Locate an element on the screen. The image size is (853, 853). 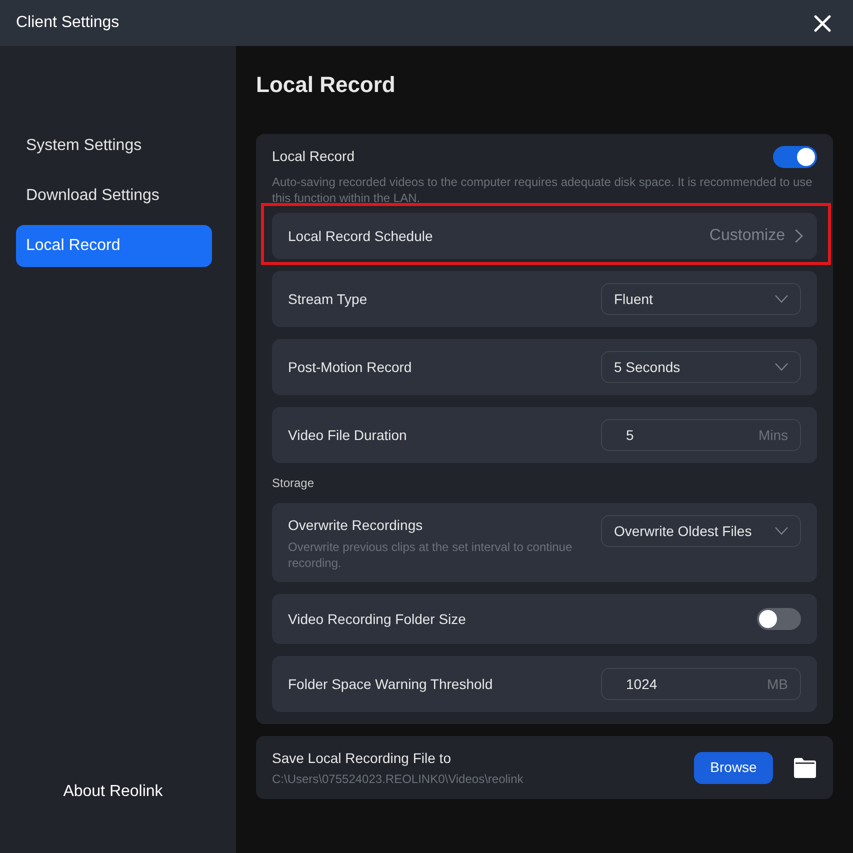
setting-label: Post-Motion Record is located at coordinates (350, 367).